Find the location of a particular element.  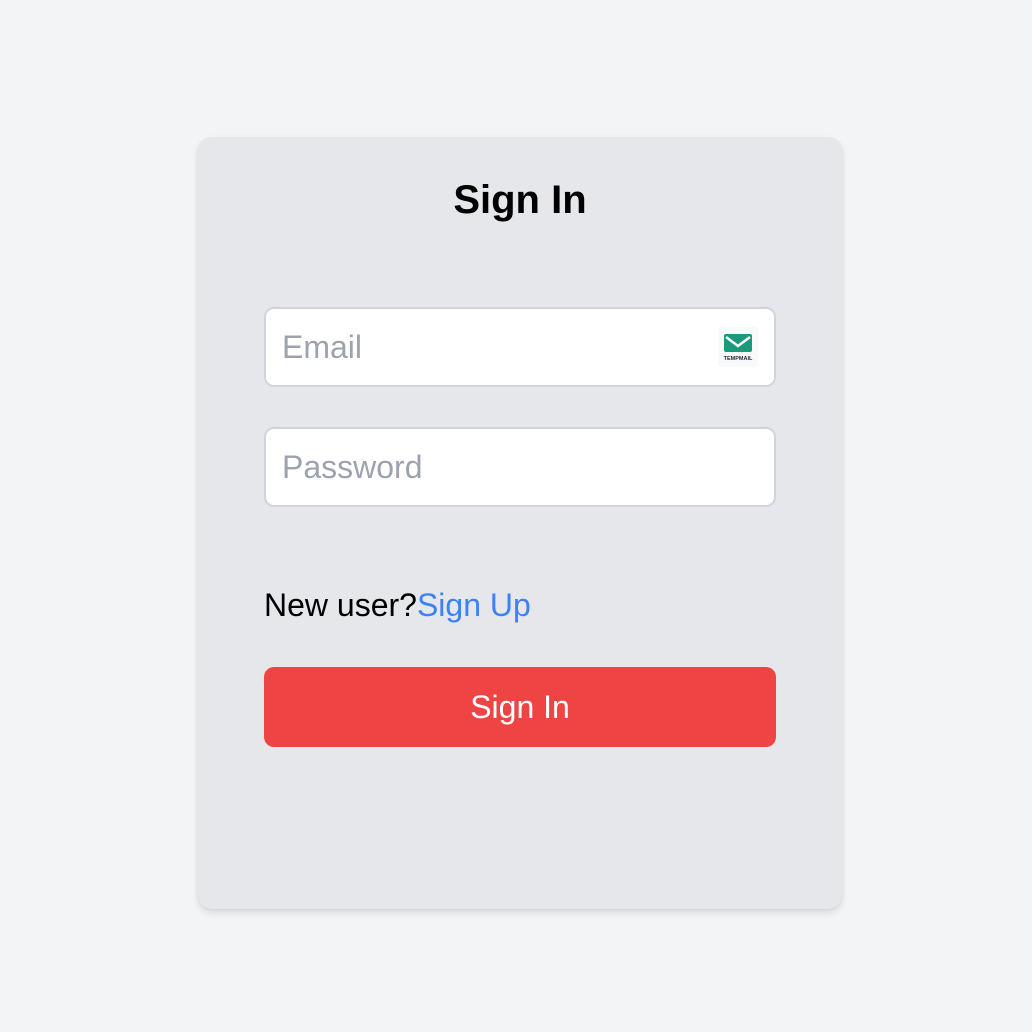

signup-prompt-text: New user? is located at coordinates (340, 605).